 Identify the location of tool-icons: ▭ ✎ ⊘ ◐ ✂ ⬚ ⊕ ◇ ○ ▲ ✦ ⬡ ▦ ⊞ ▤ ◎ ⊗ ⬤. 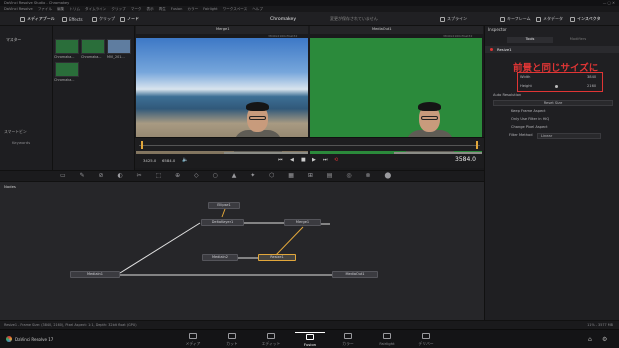
(228, 175).